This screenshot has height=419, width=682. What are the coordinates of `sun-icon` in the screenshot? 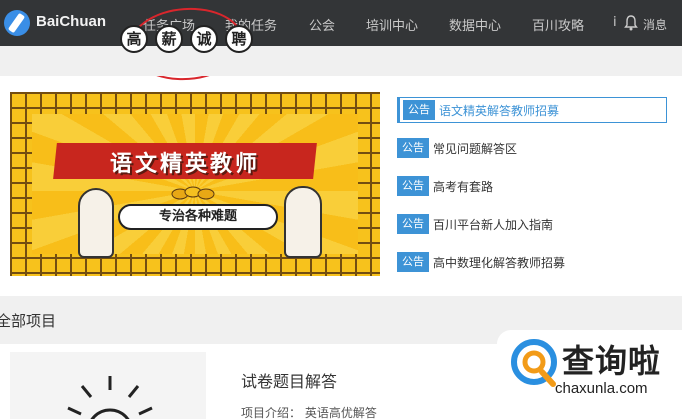 It's located at (110, 397).